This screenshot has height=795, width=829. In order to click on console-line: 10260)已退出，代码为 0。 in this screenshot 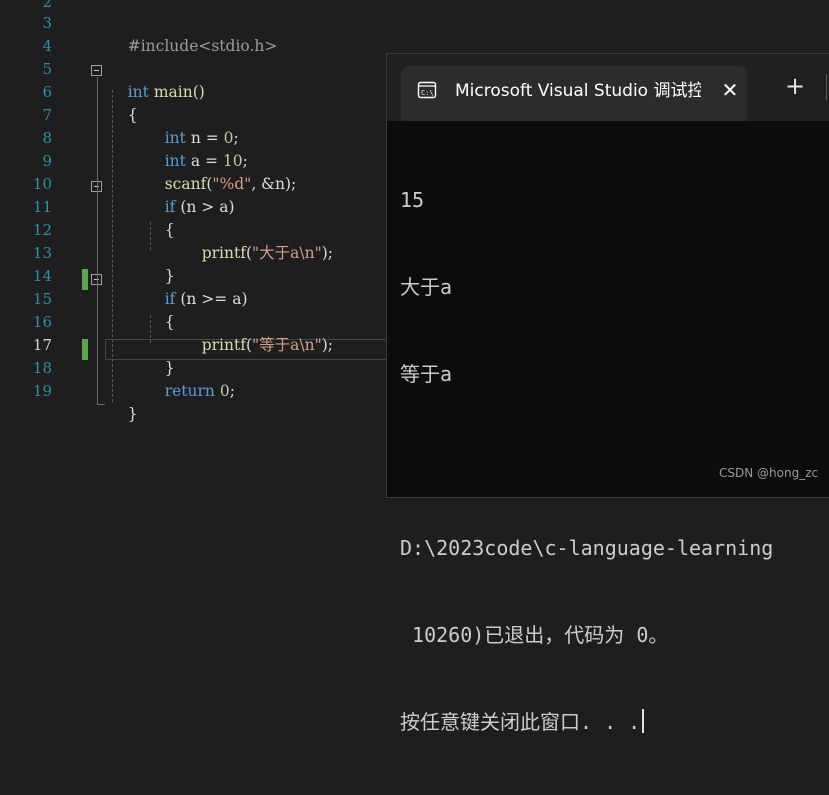, I will do `click(534, 635)`.